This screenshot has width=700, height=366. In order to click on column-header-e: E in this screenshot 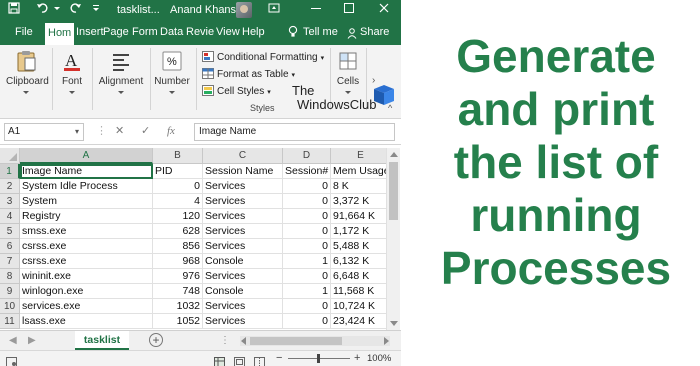, I will do `click(358, 156)`.